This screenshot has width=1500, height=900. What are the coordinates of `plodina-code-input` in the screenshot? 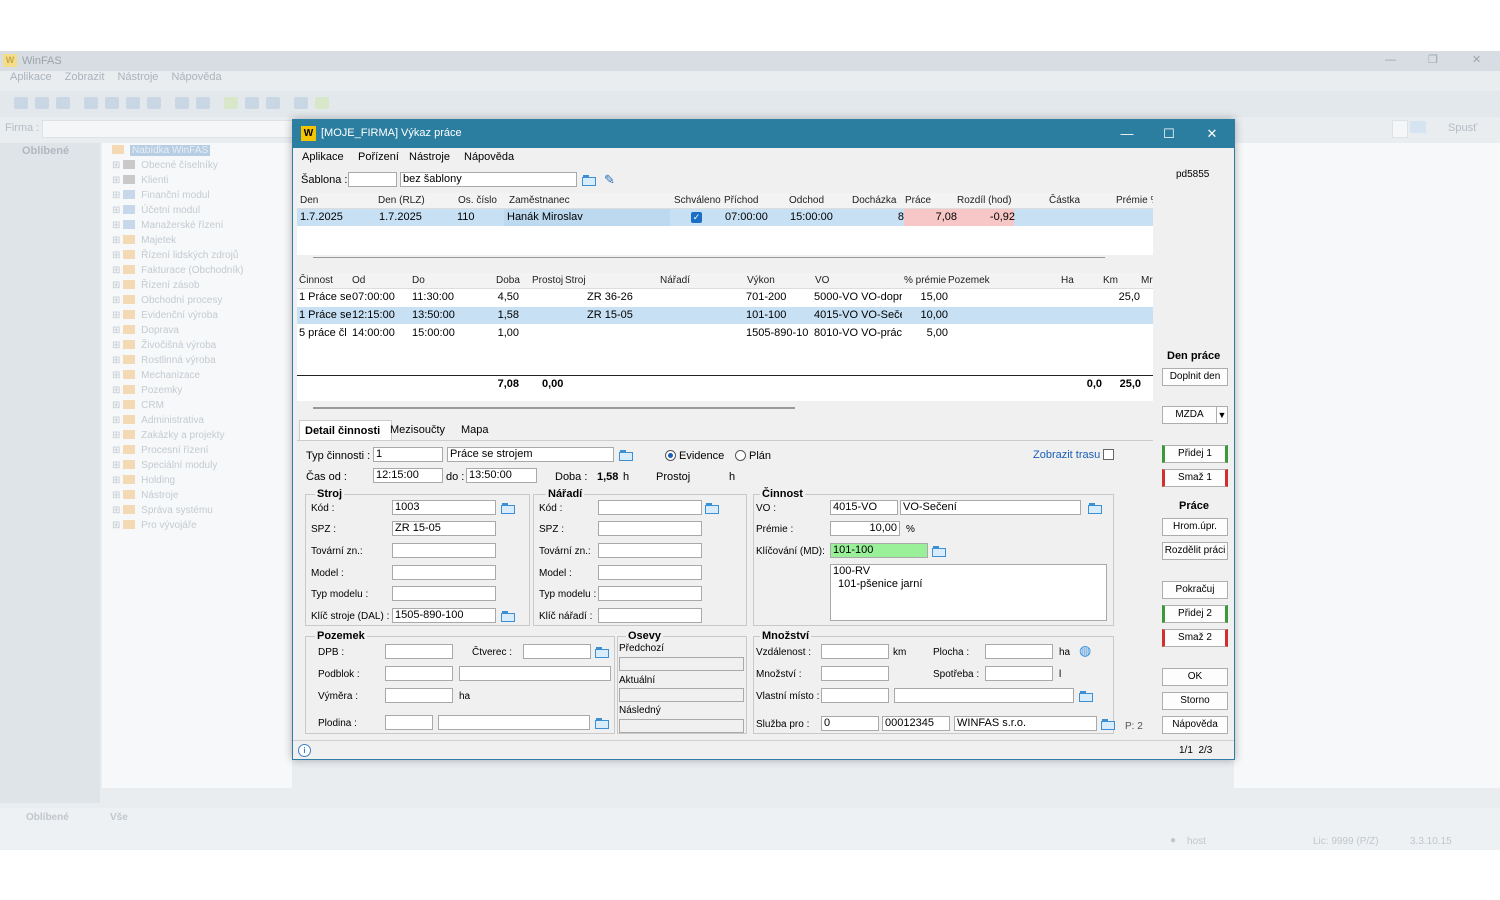 It's located at (409, 722).